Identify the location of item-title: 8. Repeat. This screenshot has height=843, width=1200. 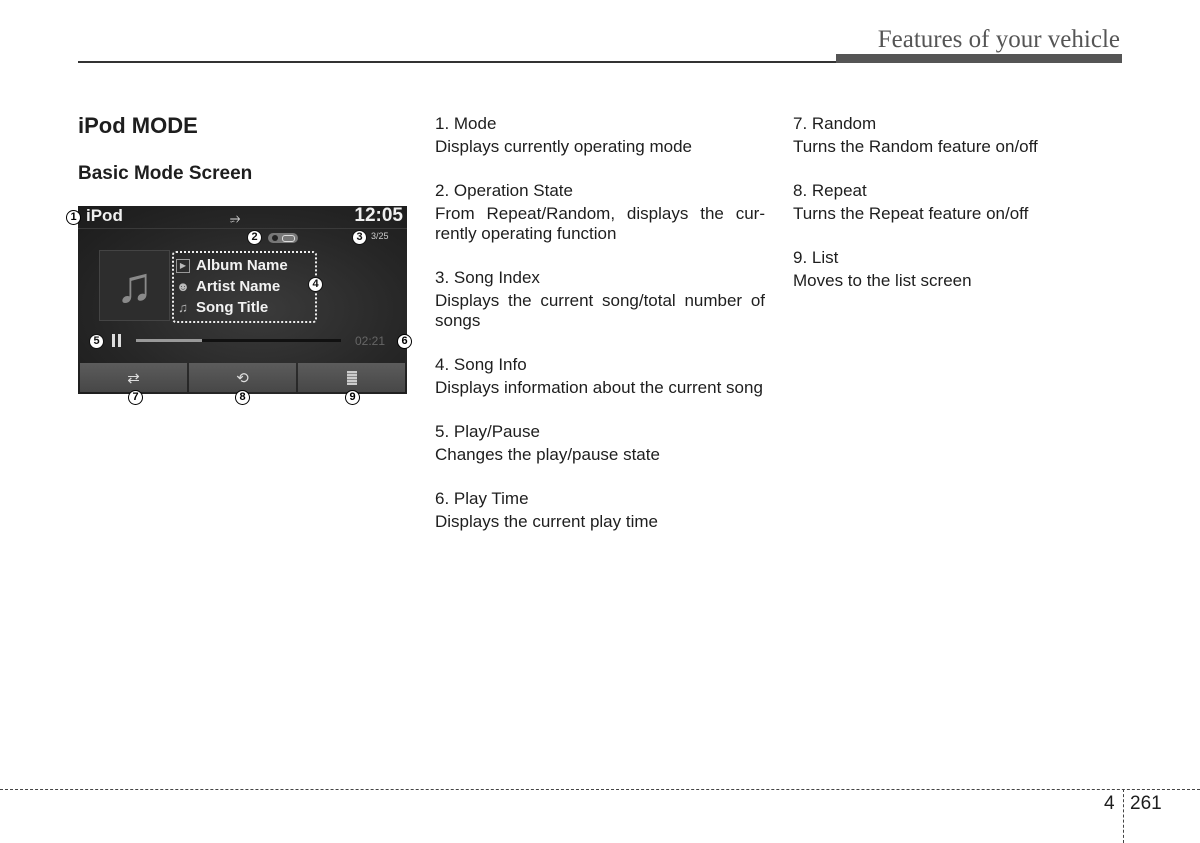
(830, 190).